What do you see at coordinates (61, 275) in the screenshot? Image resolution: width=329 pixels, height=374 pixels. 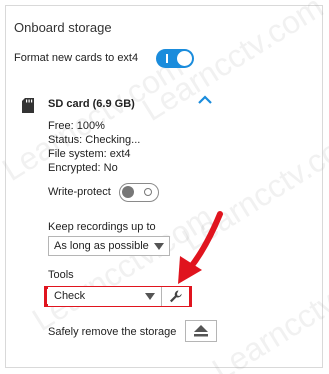 I see `tools-label: Tools` at bounding box center [61, 275].